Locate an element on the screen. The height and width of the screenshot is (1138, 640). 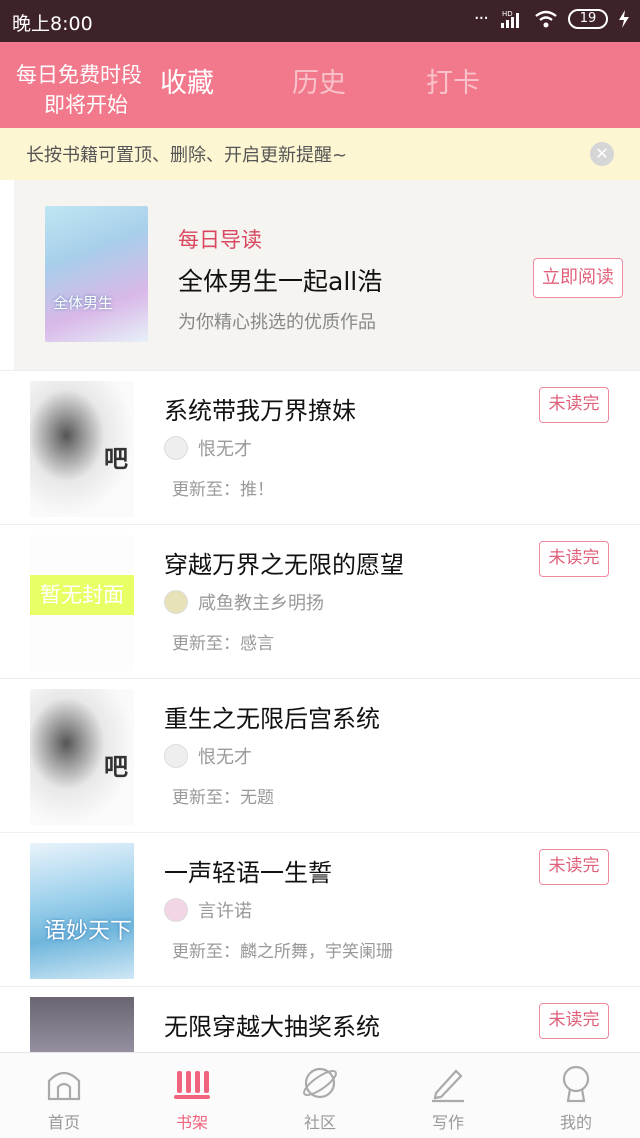
bookshelf-icon is located at coordinates (192, 1085).